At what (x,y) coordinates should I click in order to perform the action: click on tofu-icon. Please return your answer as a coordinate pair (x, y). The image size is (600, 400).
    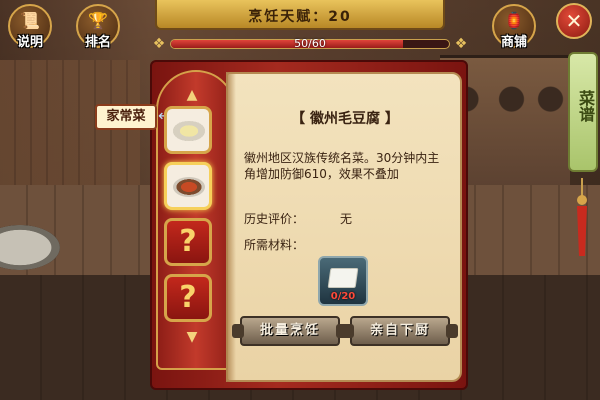
    Looking at the image, I should click on (343, 278).